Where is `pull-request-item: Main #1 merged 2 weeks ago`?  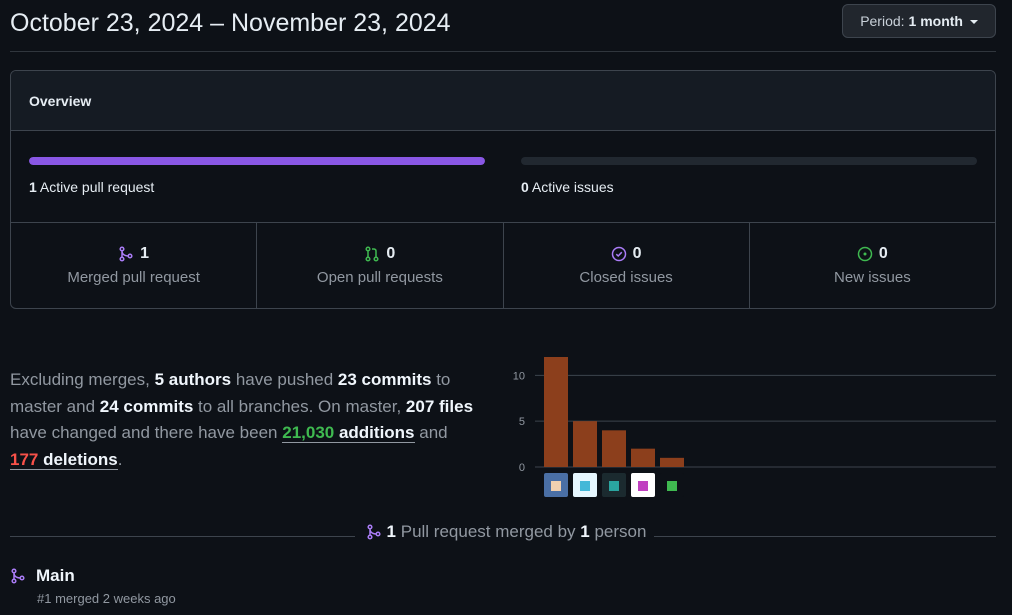
pull-request-item: Main #1 merged 2 weeks ago is located at coordinates (93, 586).